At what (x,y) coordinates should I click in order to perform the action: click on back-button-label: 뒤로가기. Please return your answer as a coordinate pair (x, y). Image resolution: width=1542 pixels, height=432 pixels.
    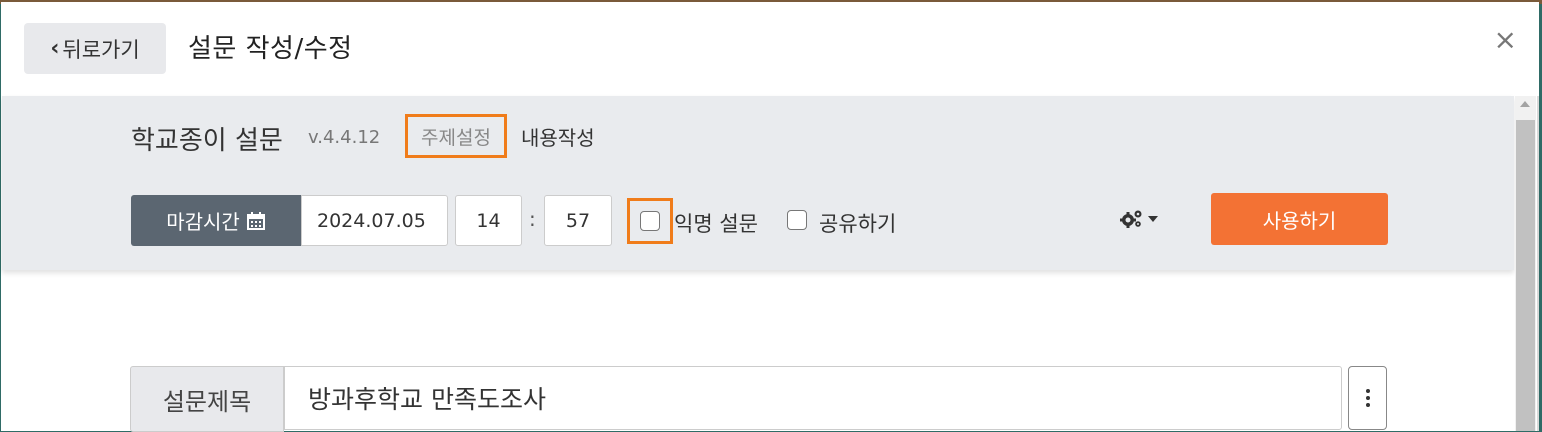
    Looking at the image, I should click on (101, 49).